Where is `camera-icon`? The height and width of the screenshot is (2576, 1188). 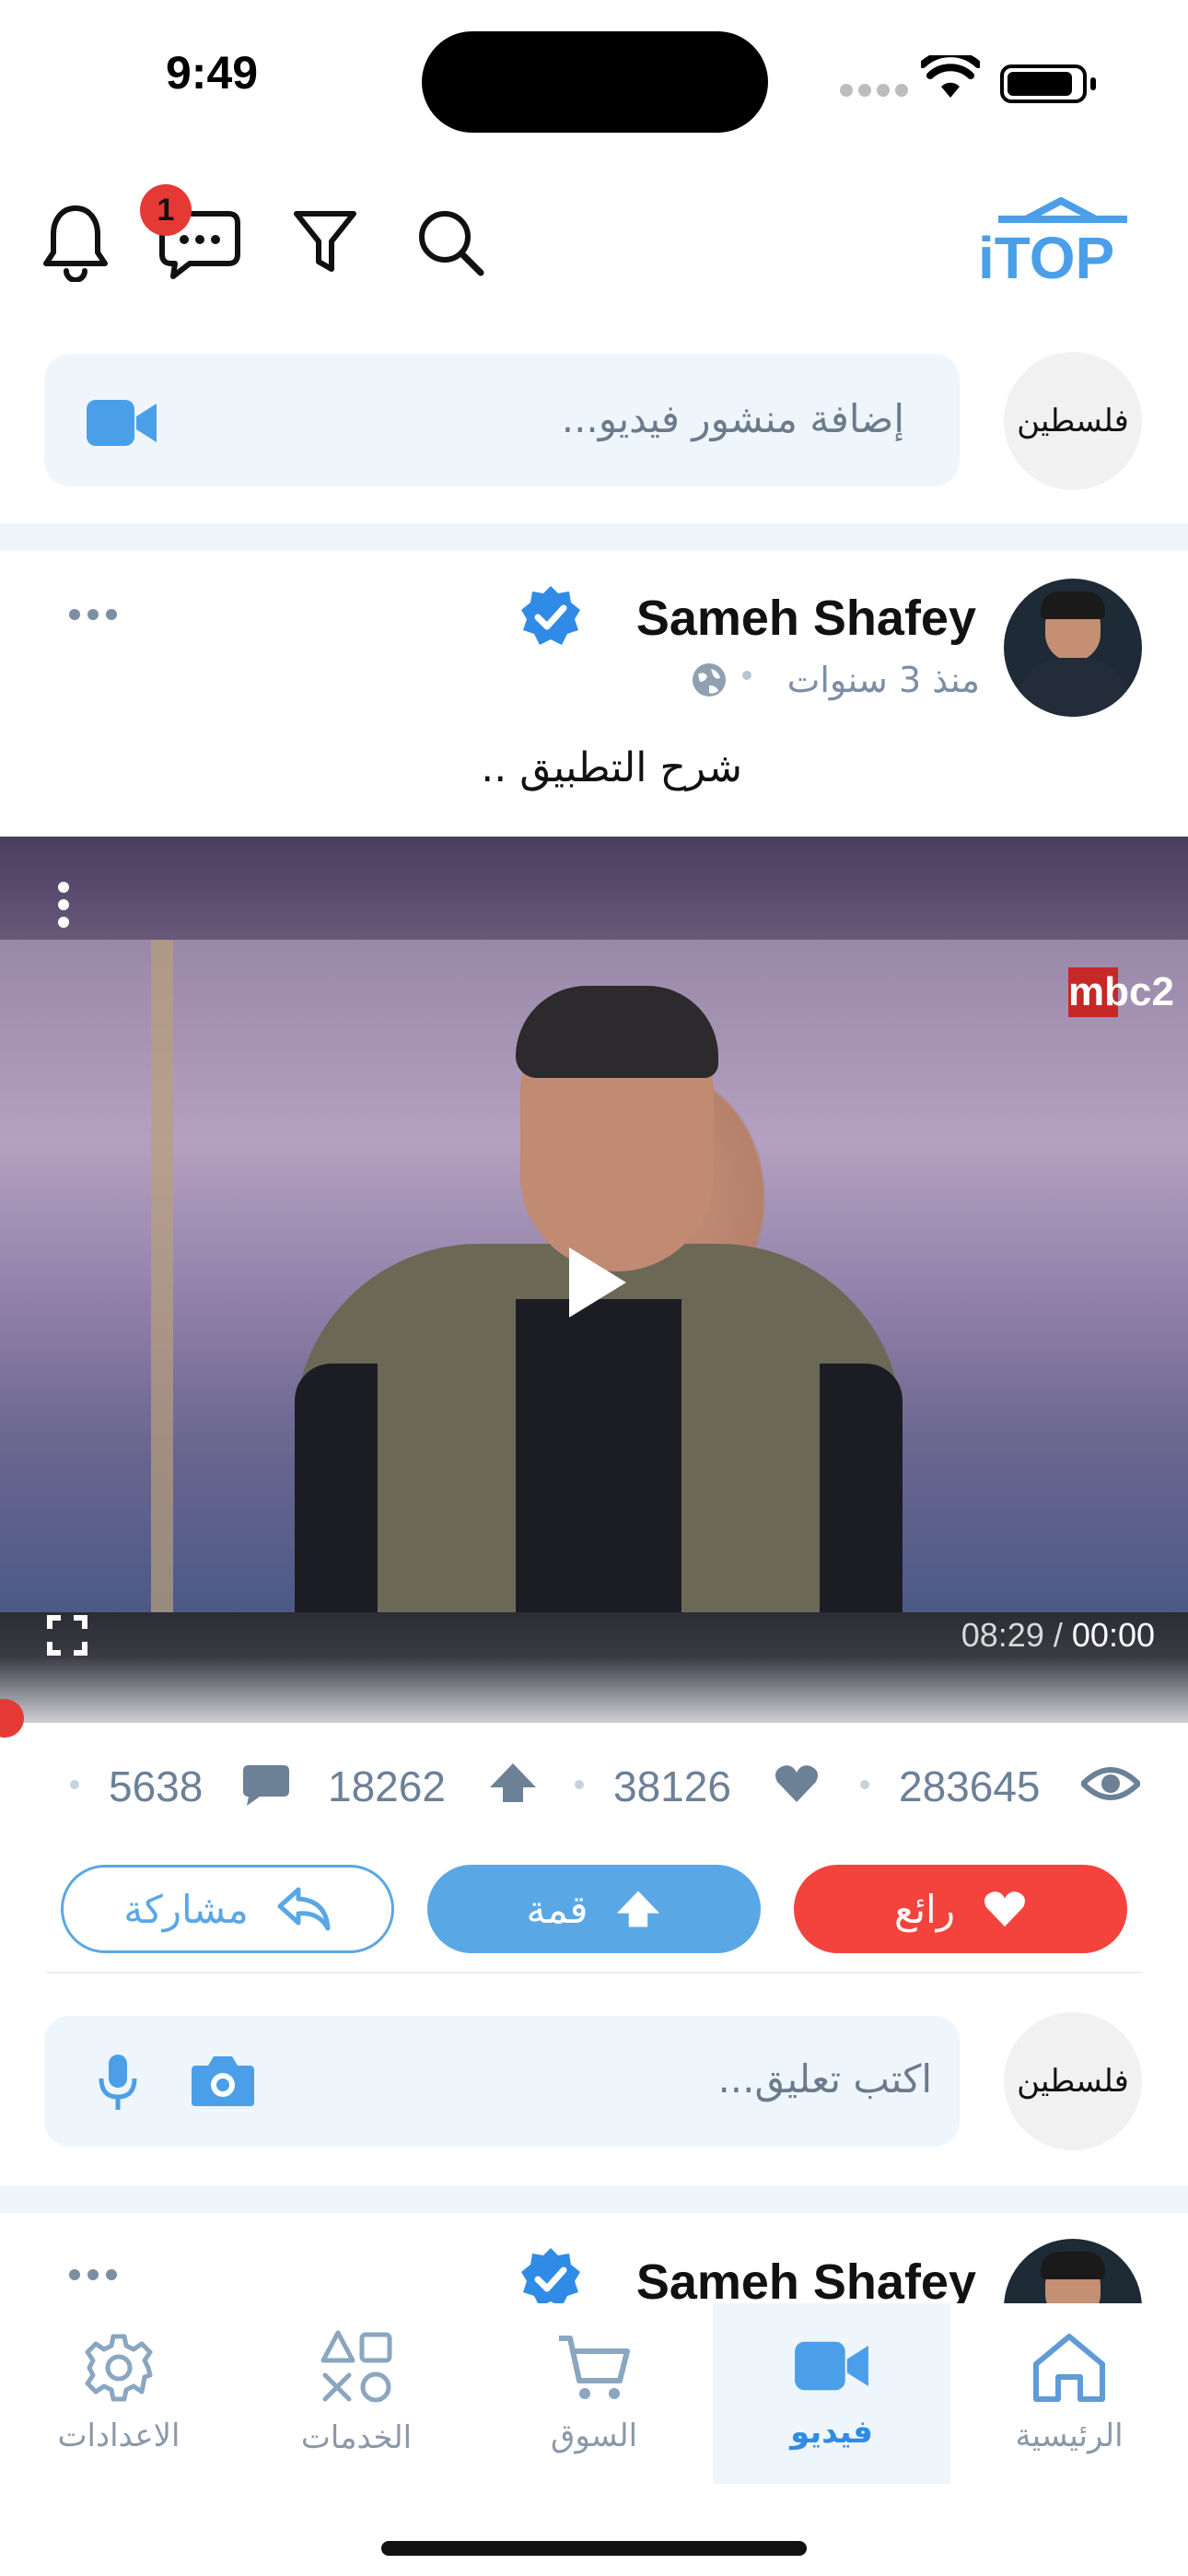
camera-icon is located at coordinates (223, 2081).